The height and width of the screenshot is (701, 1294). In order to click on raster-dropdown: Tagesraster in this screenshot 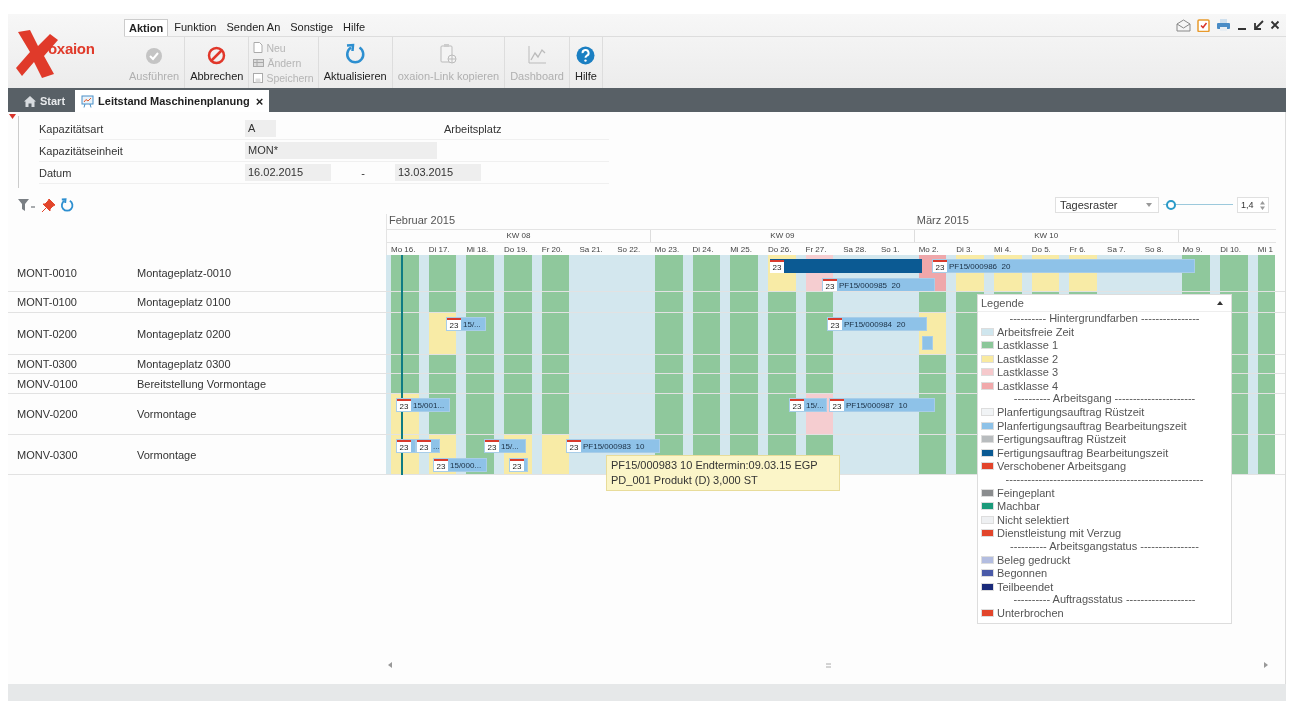, I will do `click(1107, 205)`.